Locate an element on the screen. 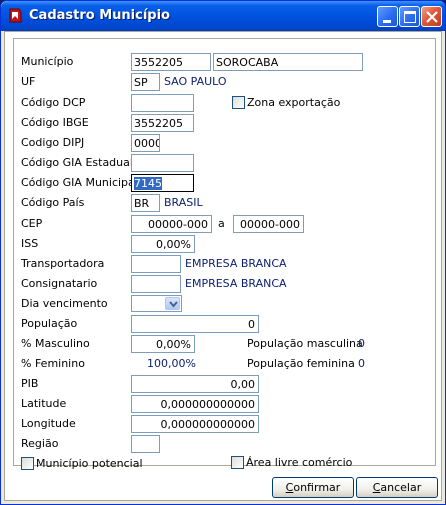 This screenshot has height=505, width=446. codigo-gia-municipal-selected-text: 7145 is located at coordinates (148, 183).